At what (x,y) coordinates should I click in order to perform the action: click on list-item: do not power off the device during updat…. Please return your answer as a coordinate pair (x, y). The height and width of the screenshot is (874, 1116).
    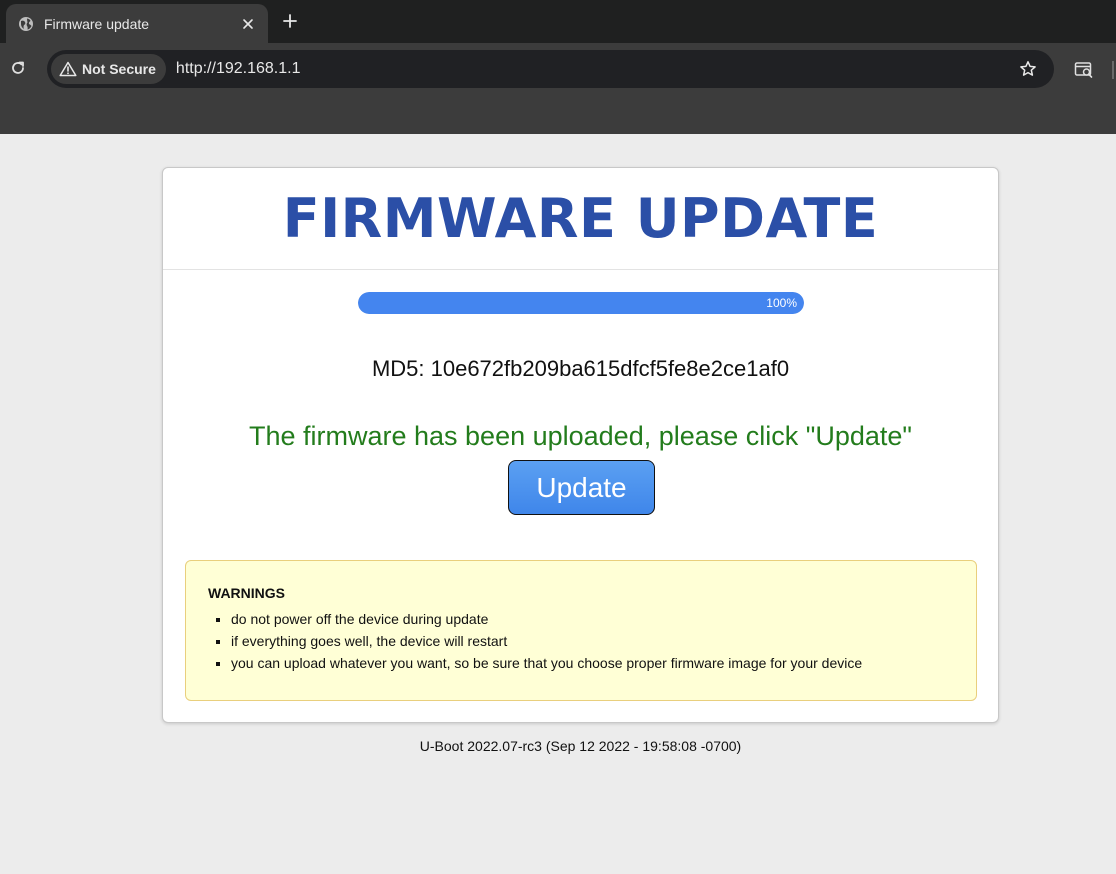
    Looking at the image, I should click on (592, 619).